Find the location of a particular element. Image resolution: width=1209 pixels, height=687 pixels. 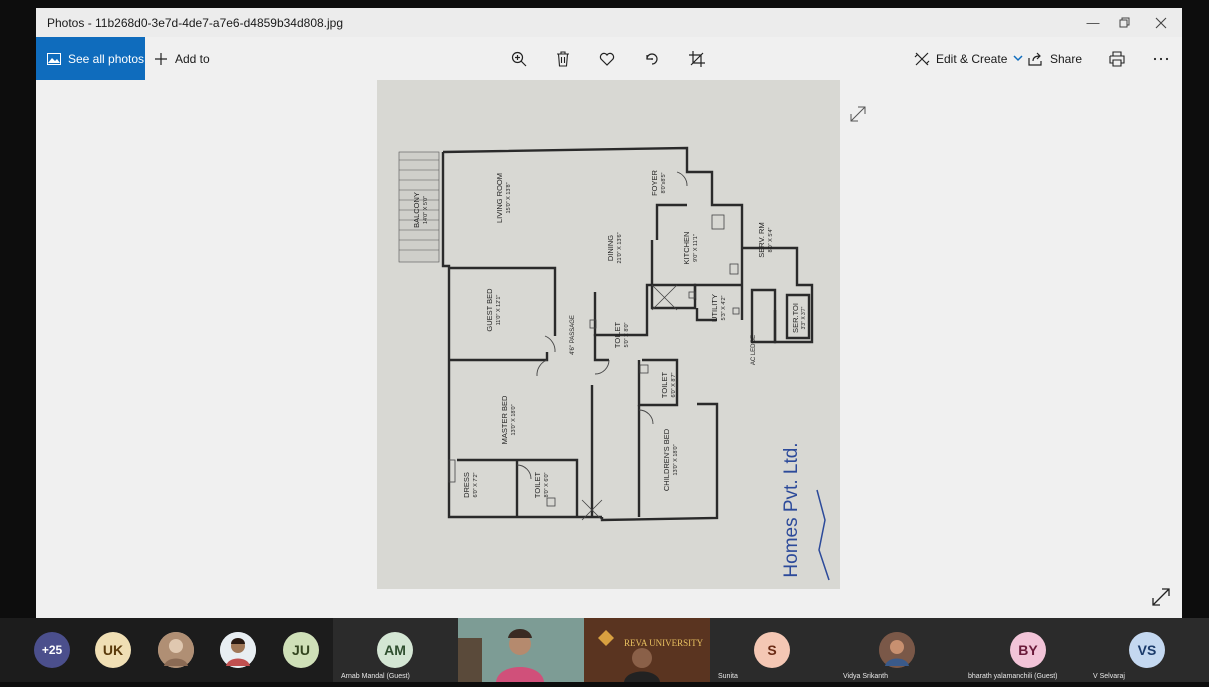

see-all-photos-button: See all photos is located at coordinates (90, 58).